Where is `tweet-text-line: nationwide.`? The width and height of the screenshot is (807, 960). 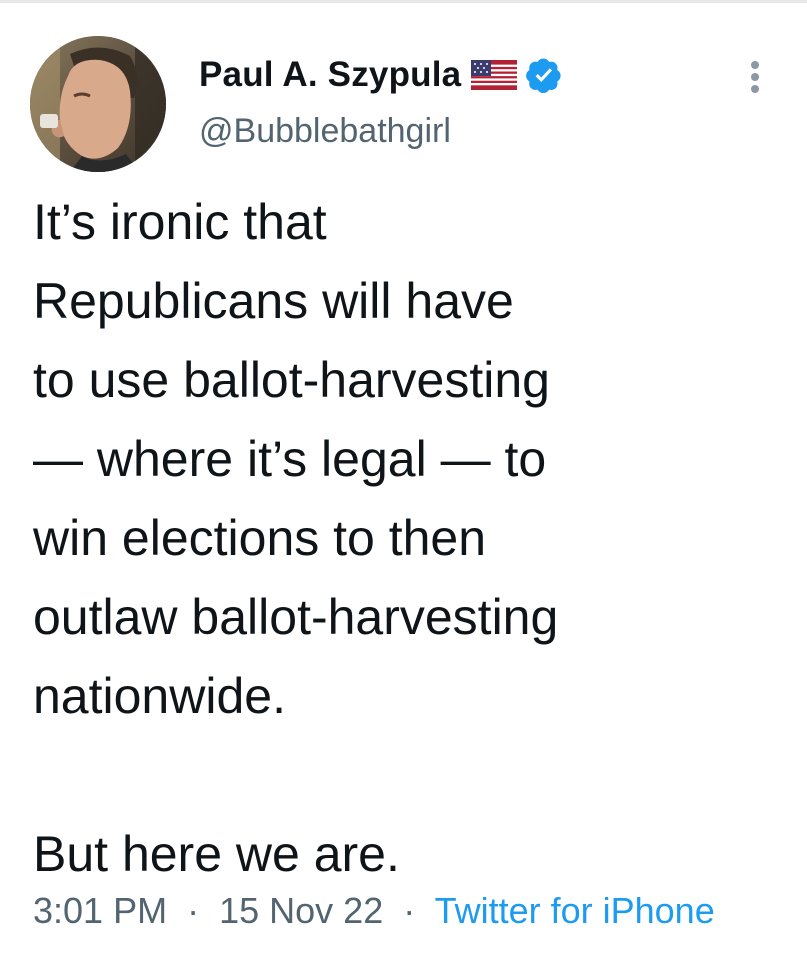 tweet-text-line: nationwide. is located at coordinates (159, 696).